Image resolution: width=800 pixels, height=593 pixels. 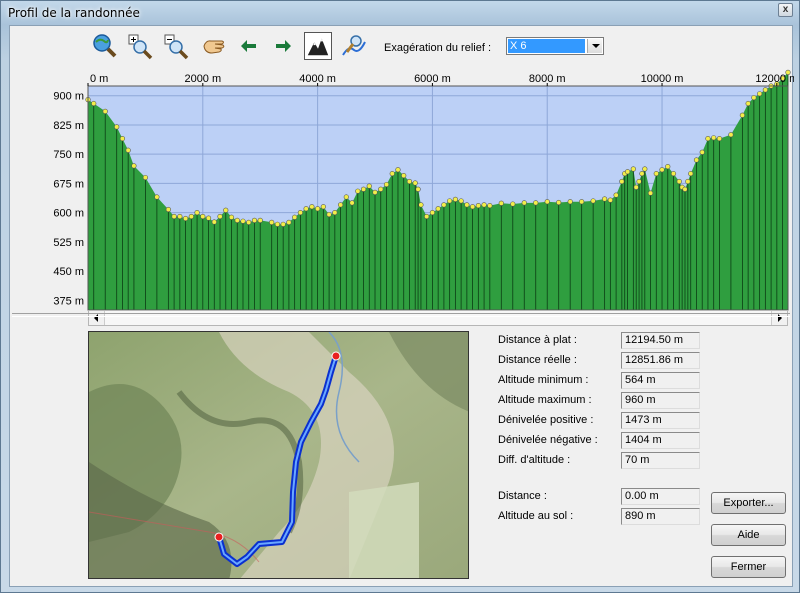 I want to click on path-tool-button, so click(x=354, y=46).